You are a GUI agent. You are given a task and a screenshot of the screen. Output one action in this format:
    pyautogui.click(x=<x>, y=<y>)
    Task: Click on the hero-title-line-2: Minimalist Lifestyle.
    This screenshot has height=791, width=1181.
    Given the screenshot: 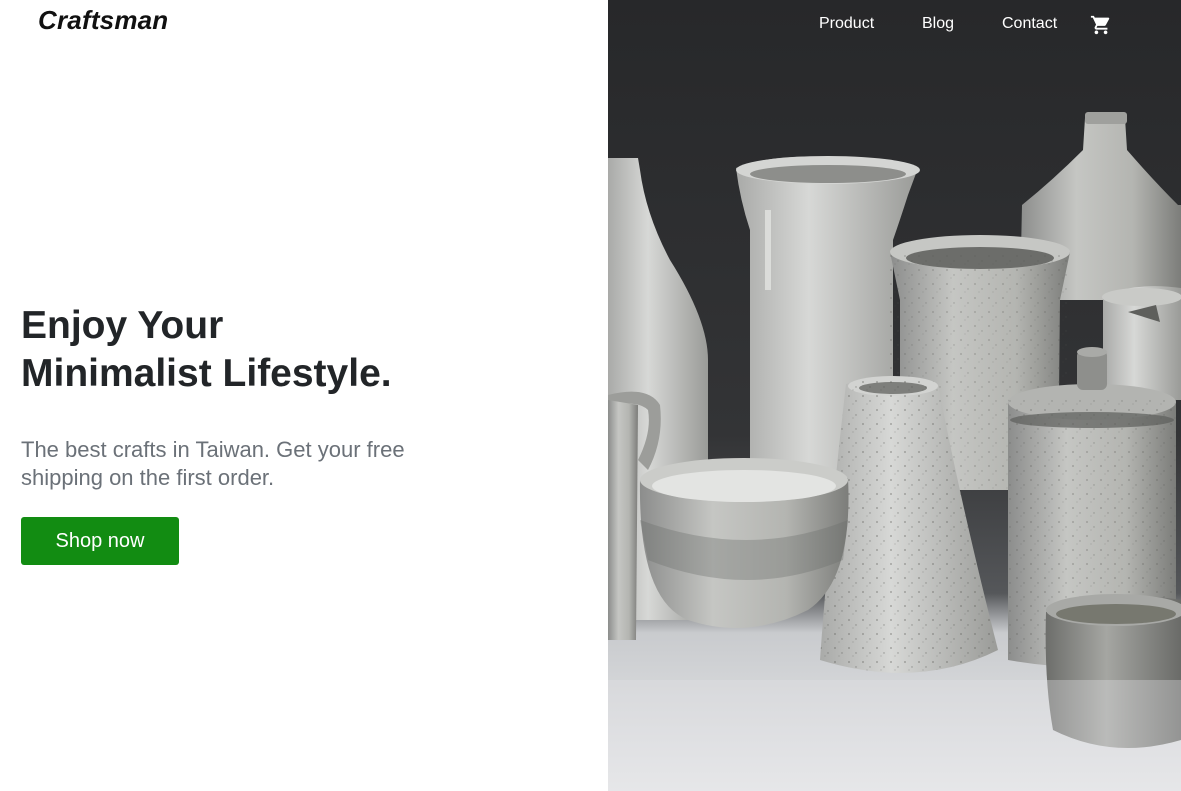 What is the action you would take?
    pyautogui.click(x=206, y=373)
    